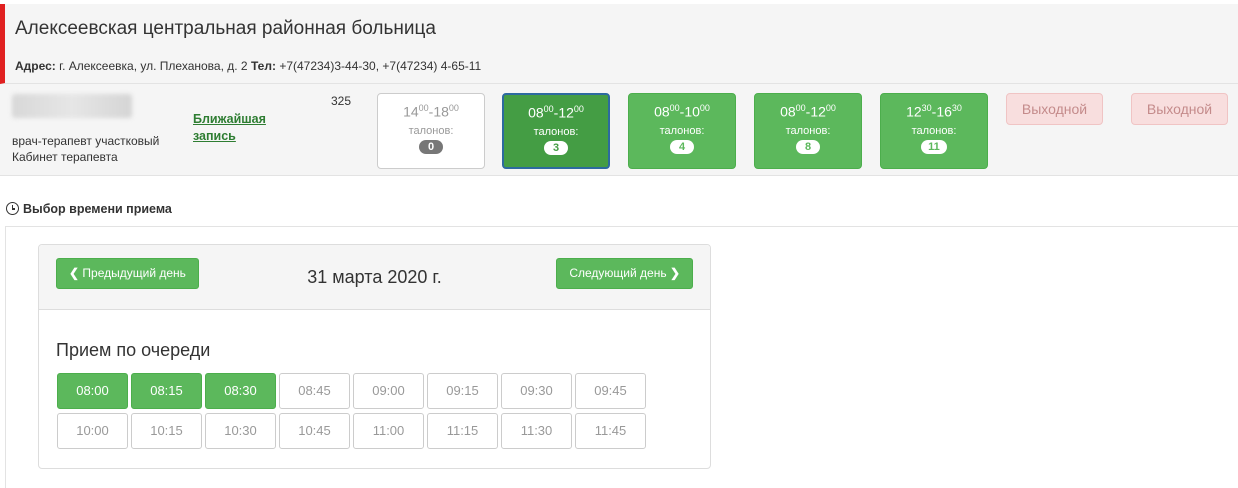  What do you see at coordinates (462, 391) in the screenshot?
I see `time-slot-button: 09:15` at bounding box center [462, 391].